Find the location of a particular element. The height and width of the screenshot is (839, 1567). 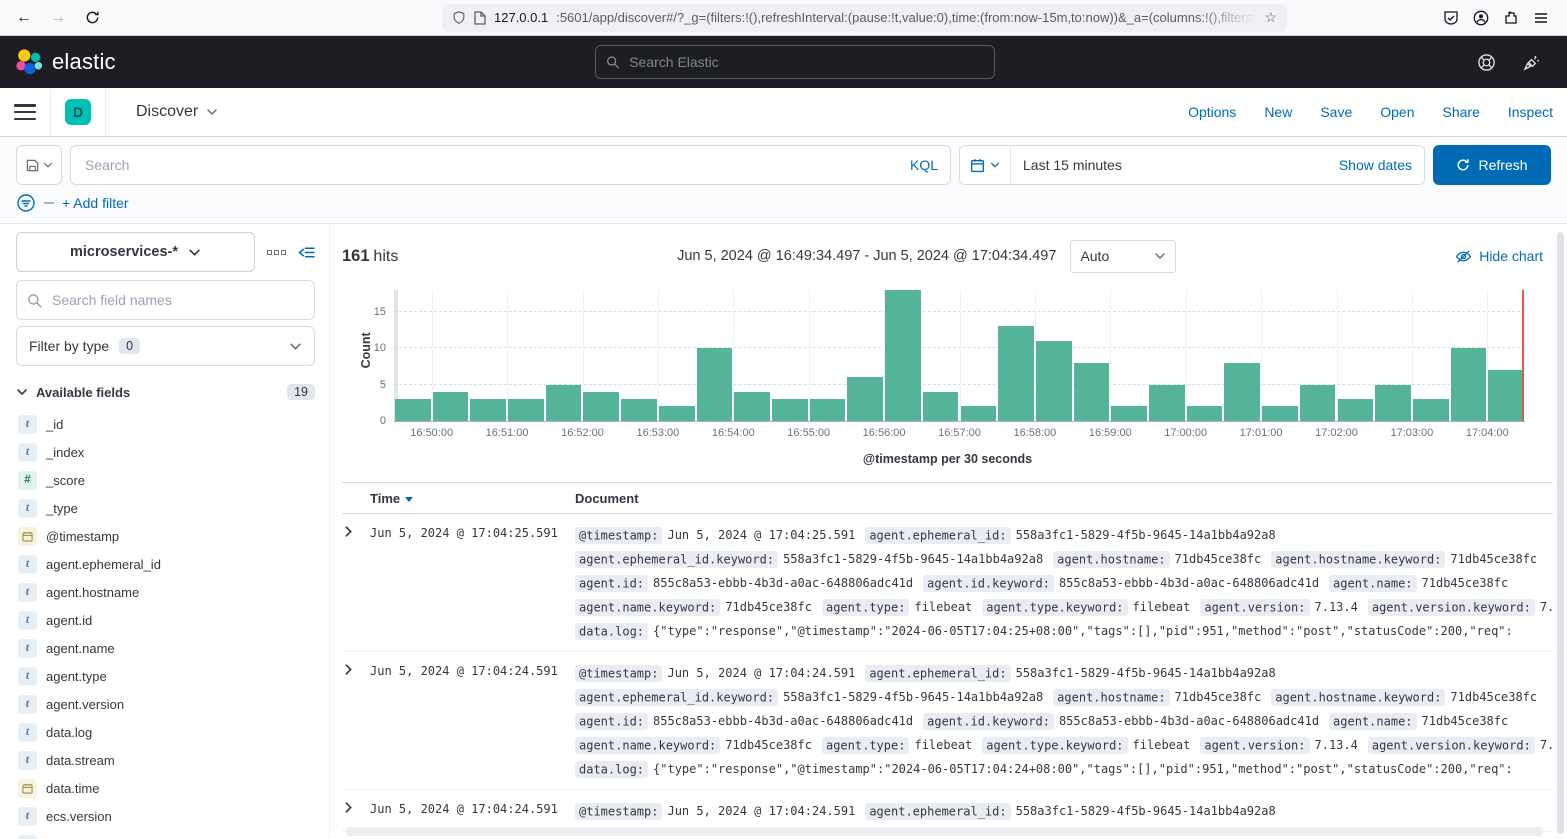

field-item-_type: t _type is located at coordinates (165, 508).